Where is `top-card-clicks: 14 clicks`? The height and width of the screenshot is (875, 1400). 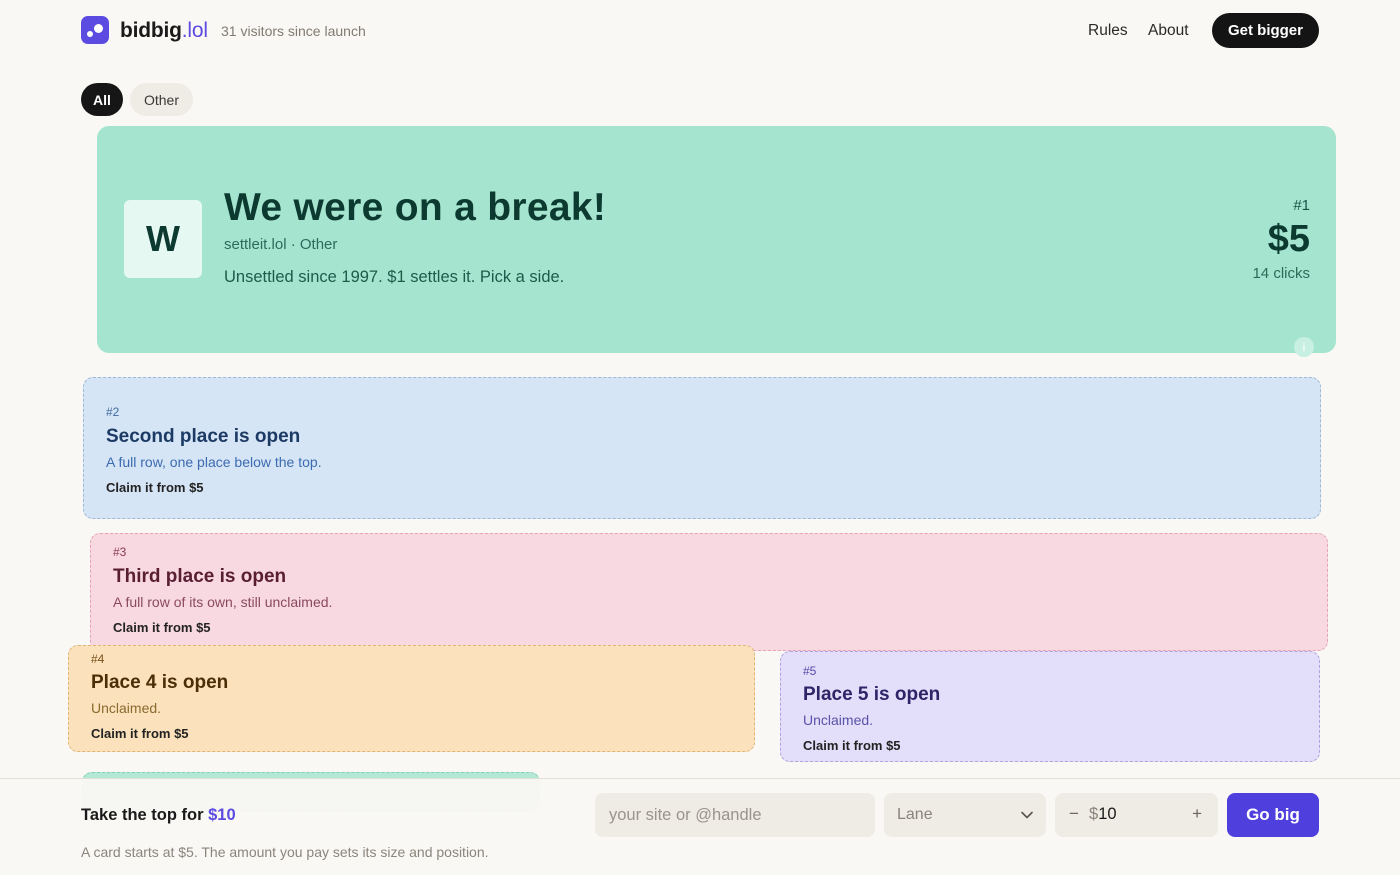 top-card-clicks: 14 clicks is located at coordinates (1281, 273).